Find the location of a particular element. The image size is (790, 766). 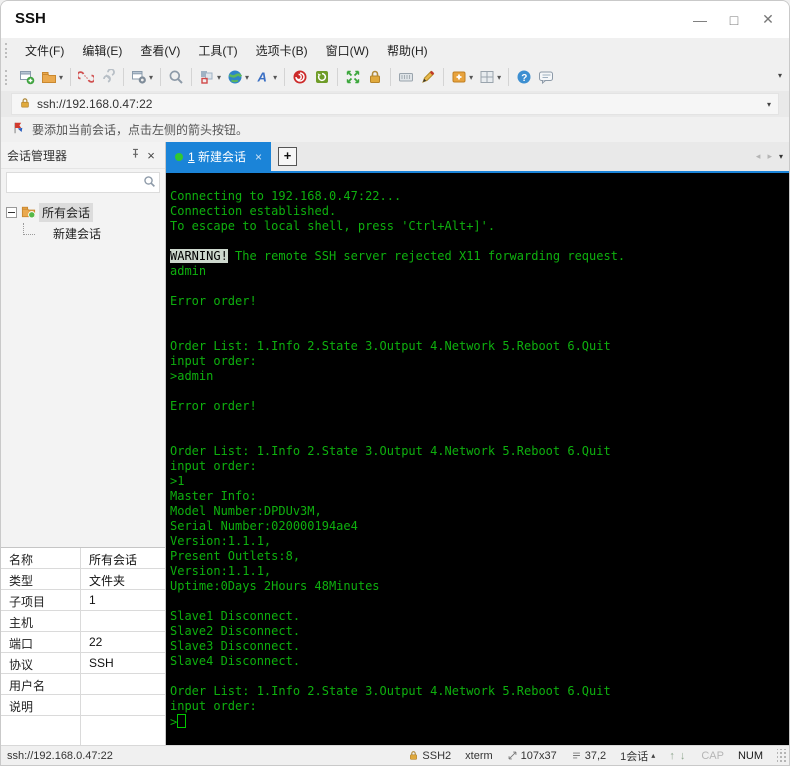

resize-grip is located at coordinates (782, 755).